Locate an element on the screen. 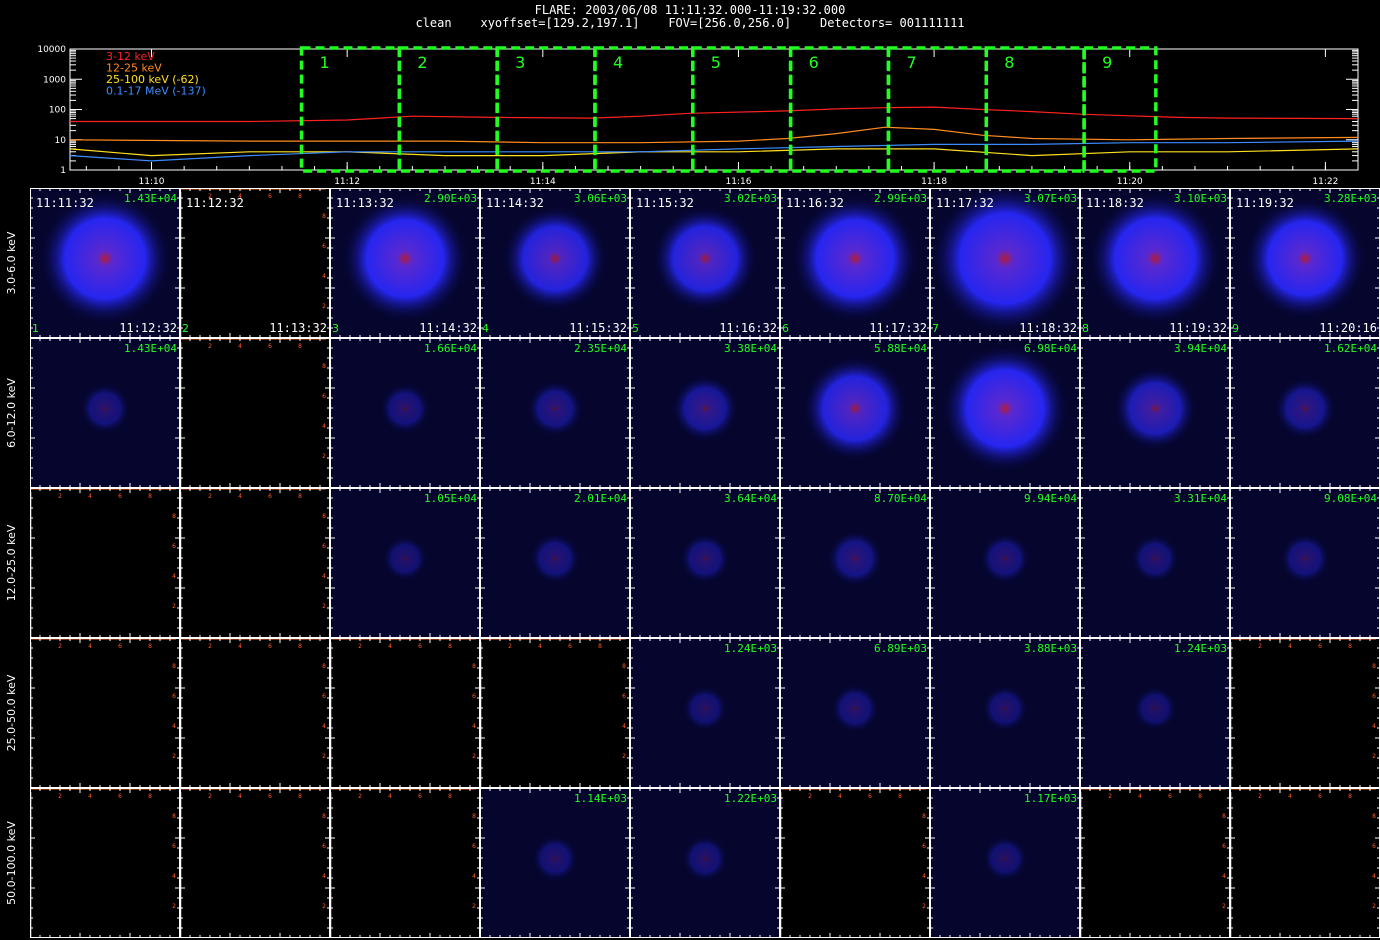 This screenshot has width=1380, height=940. interval-index: 4 is located at coordinates (485, 328).